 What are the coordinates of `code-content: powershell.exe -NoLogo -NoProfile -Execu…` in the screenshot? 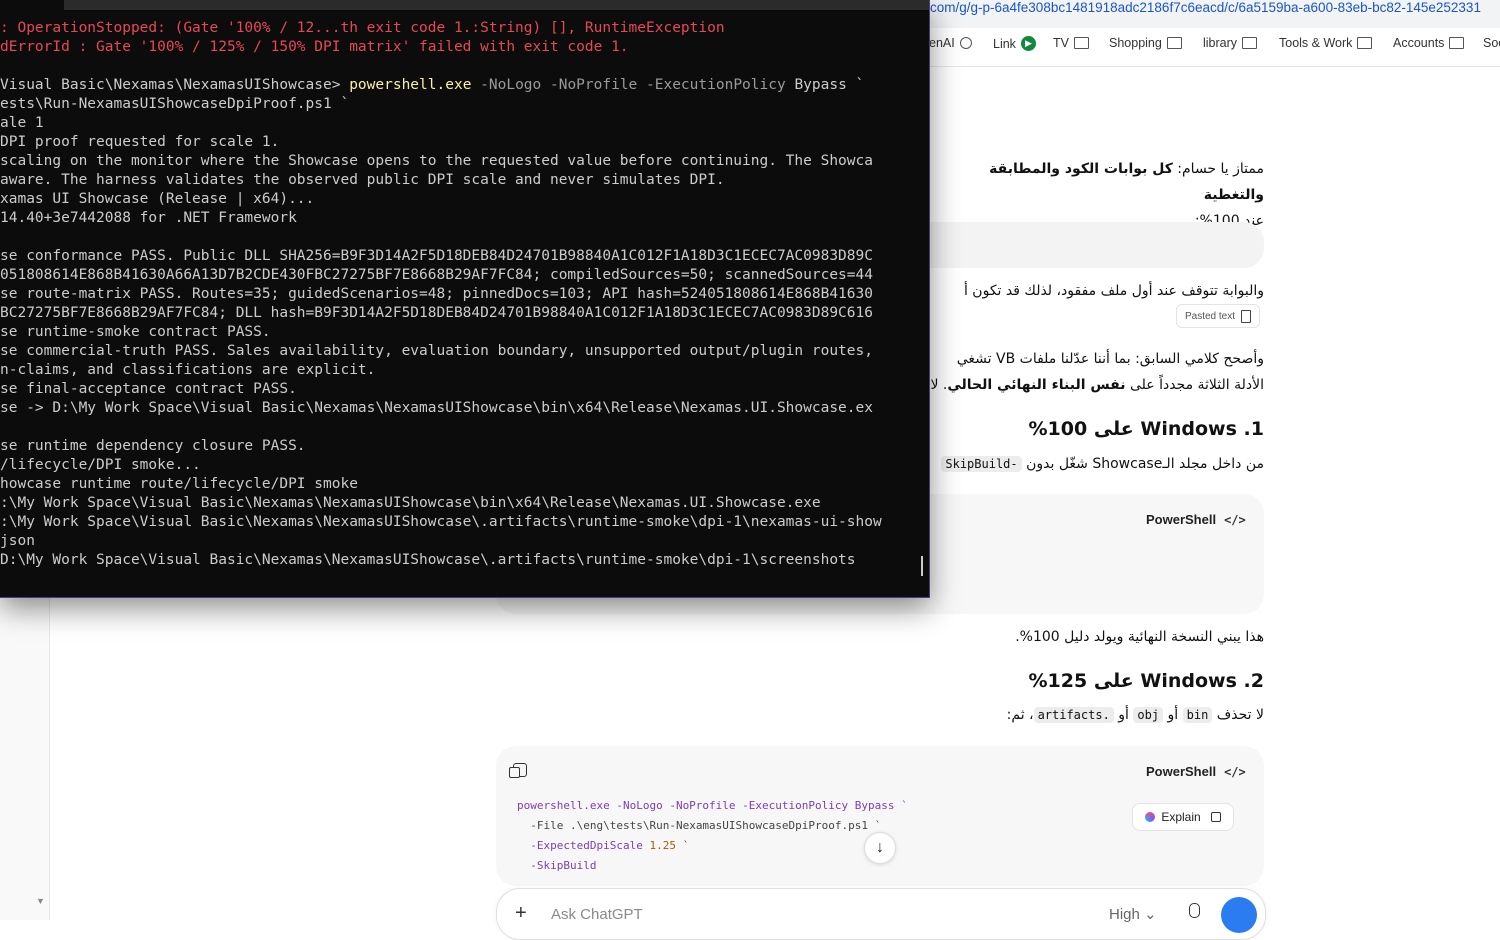 It's located at (712, 836).